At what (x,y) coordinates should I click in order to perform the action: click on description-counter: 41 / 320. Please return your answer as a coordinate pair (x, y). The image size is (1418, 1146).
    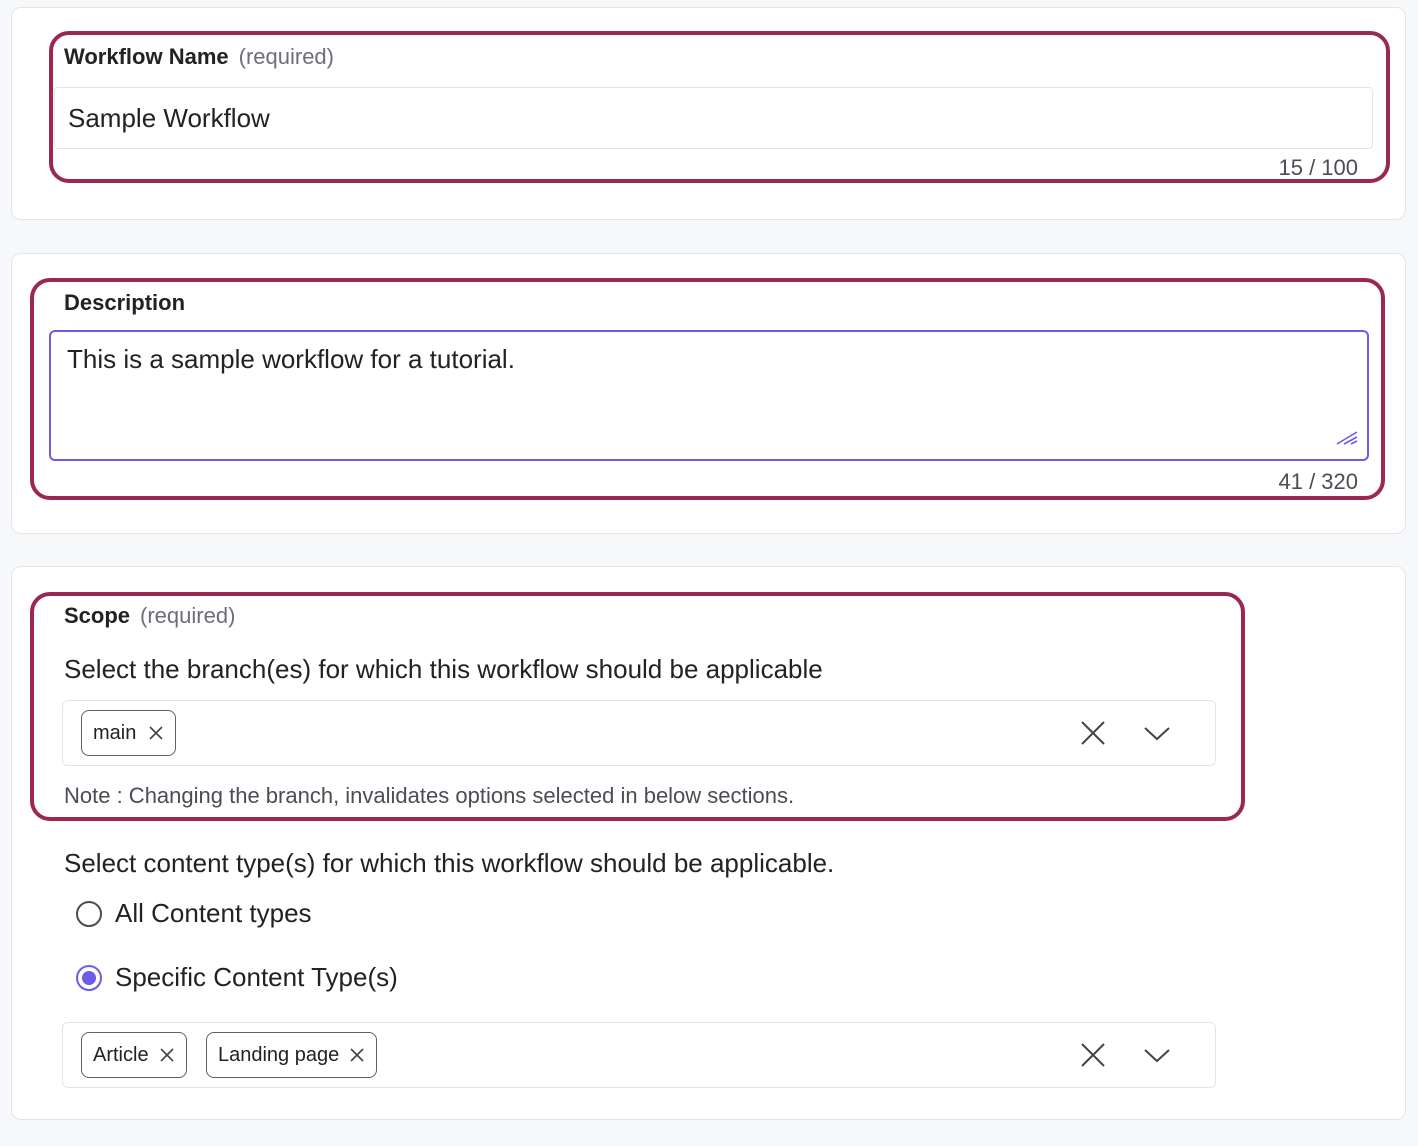
    Looking at the image, I should click on (1318, 481).